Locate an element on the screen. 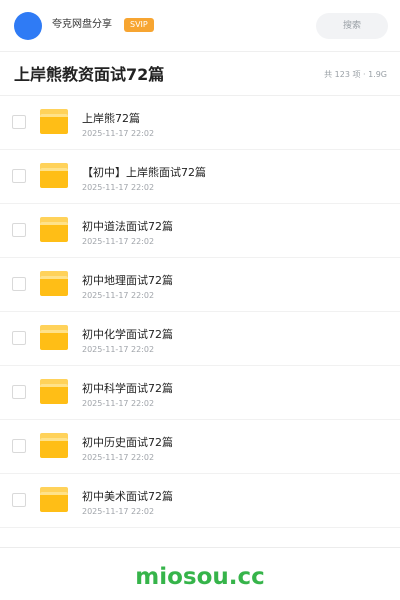 Image resolution: width=400 pixels, height=600 pixels. item-name: 初中化学面试72篇 is located at coordinates (127, 335).